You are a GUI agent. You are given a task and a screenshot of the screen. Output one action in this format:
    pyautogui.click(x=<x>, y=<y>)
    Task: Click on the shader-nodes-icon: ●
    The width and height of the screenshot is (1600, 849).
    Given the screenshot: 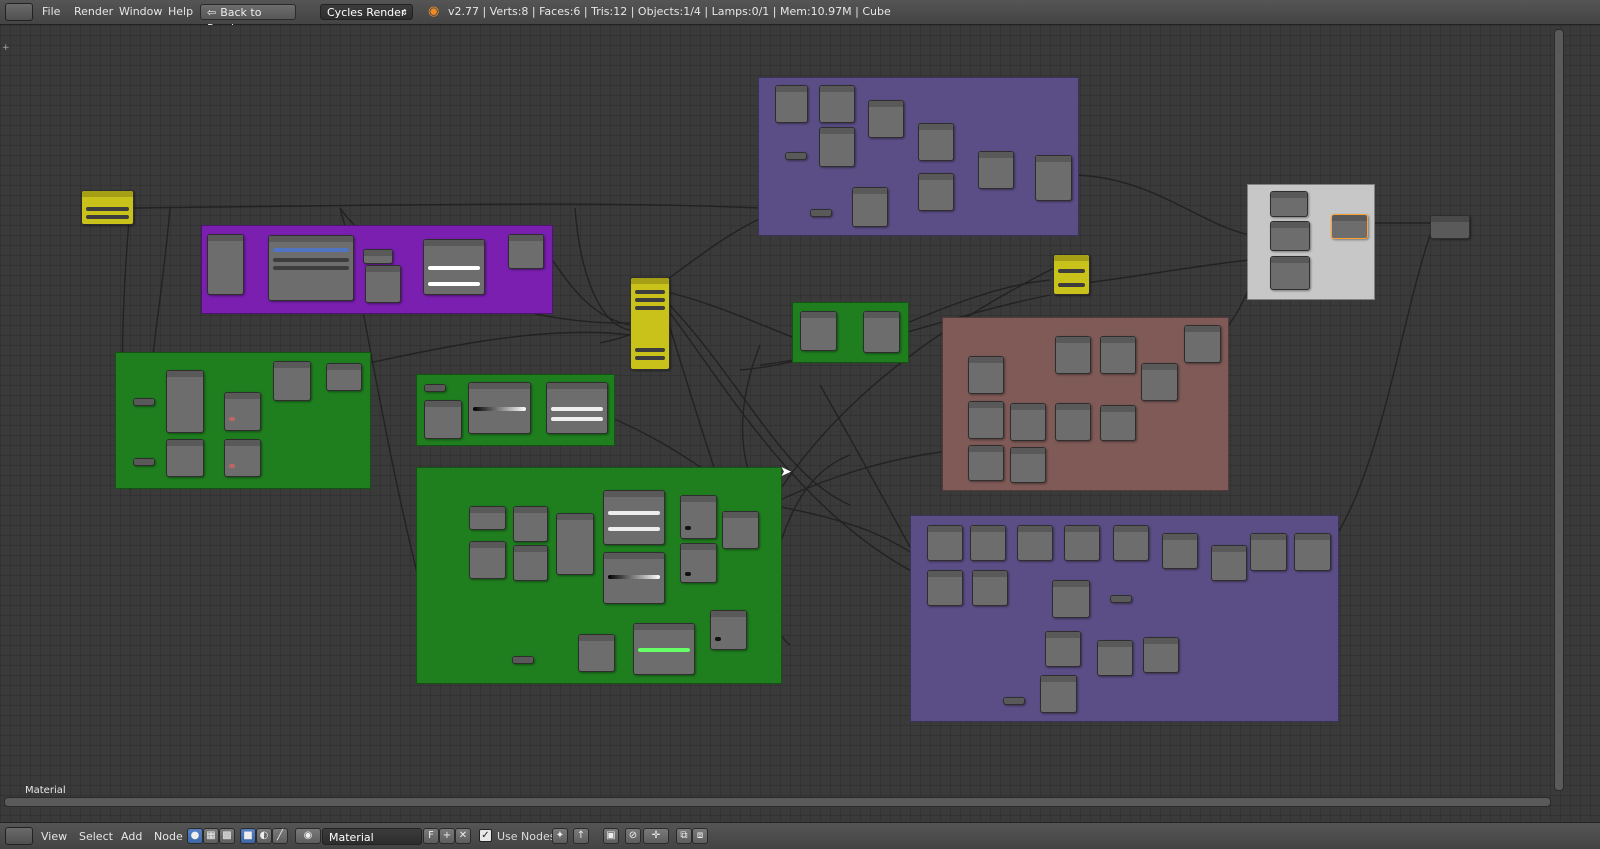 What is the action you would take?
    pyautogui.click(x=195, y=836)
    